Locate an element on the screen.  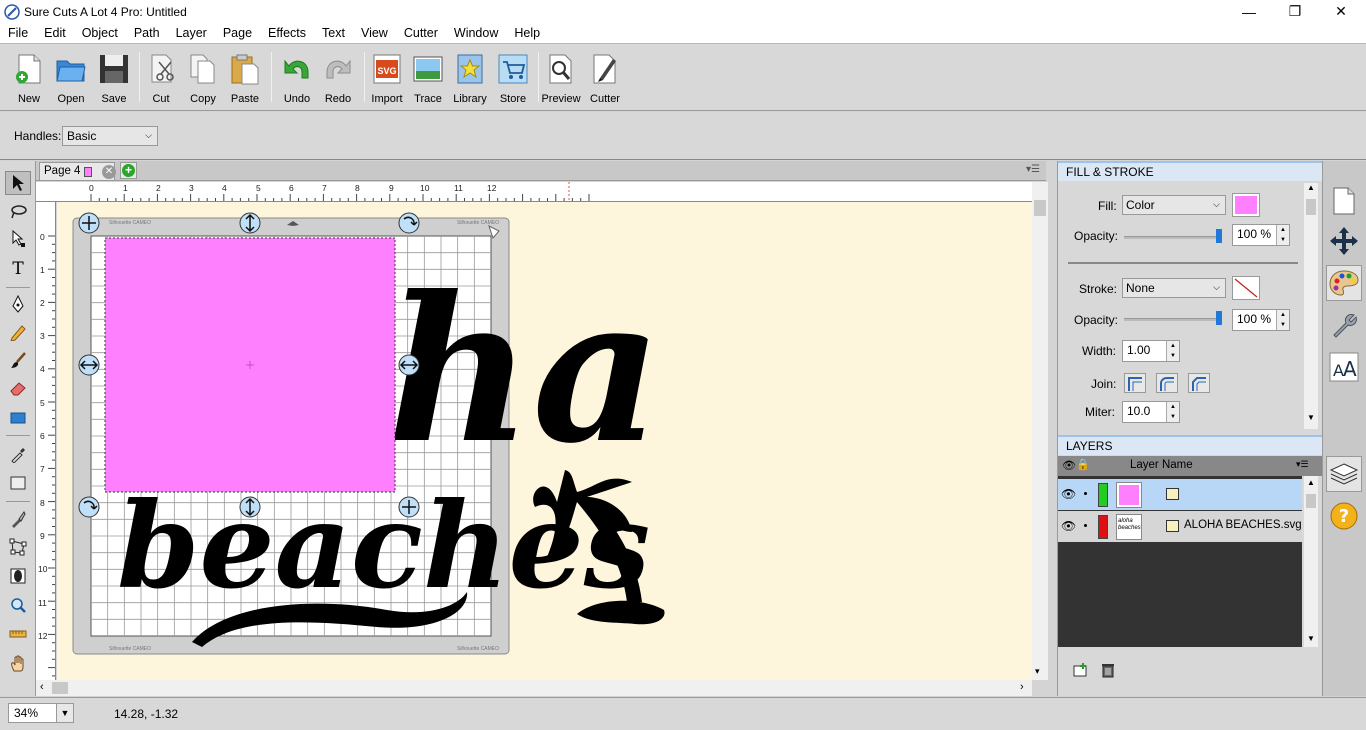
fill-color-swatch is located at coordinates (1246, 205).